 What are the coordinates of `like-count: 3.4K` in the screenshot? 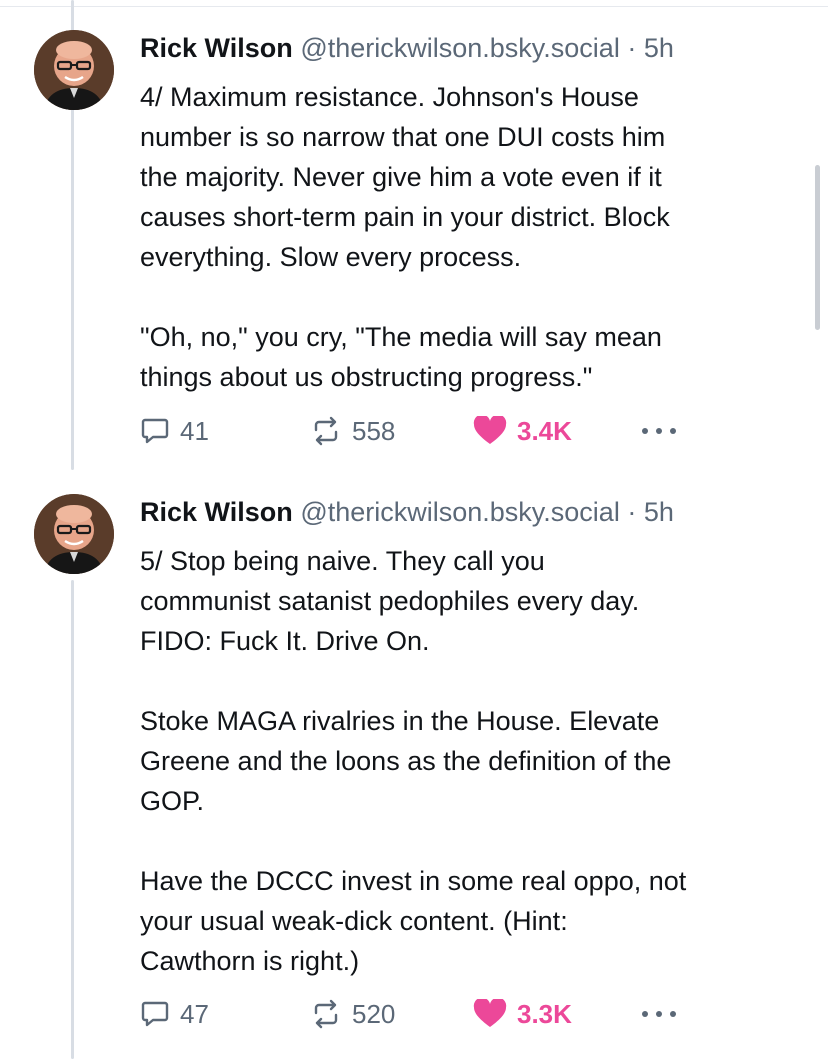 It's located at (544, 430).